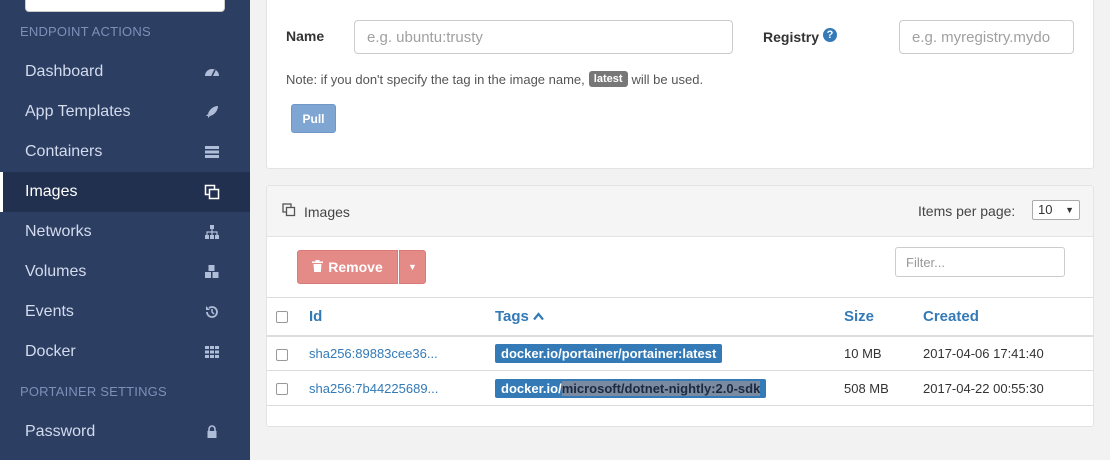 This screenshot has height=460, width=1110. What do you see at coordinates (125, 152) in the screenshot?
I see `sidebar-item-containers: Containers` at bounding box center [125, 152].